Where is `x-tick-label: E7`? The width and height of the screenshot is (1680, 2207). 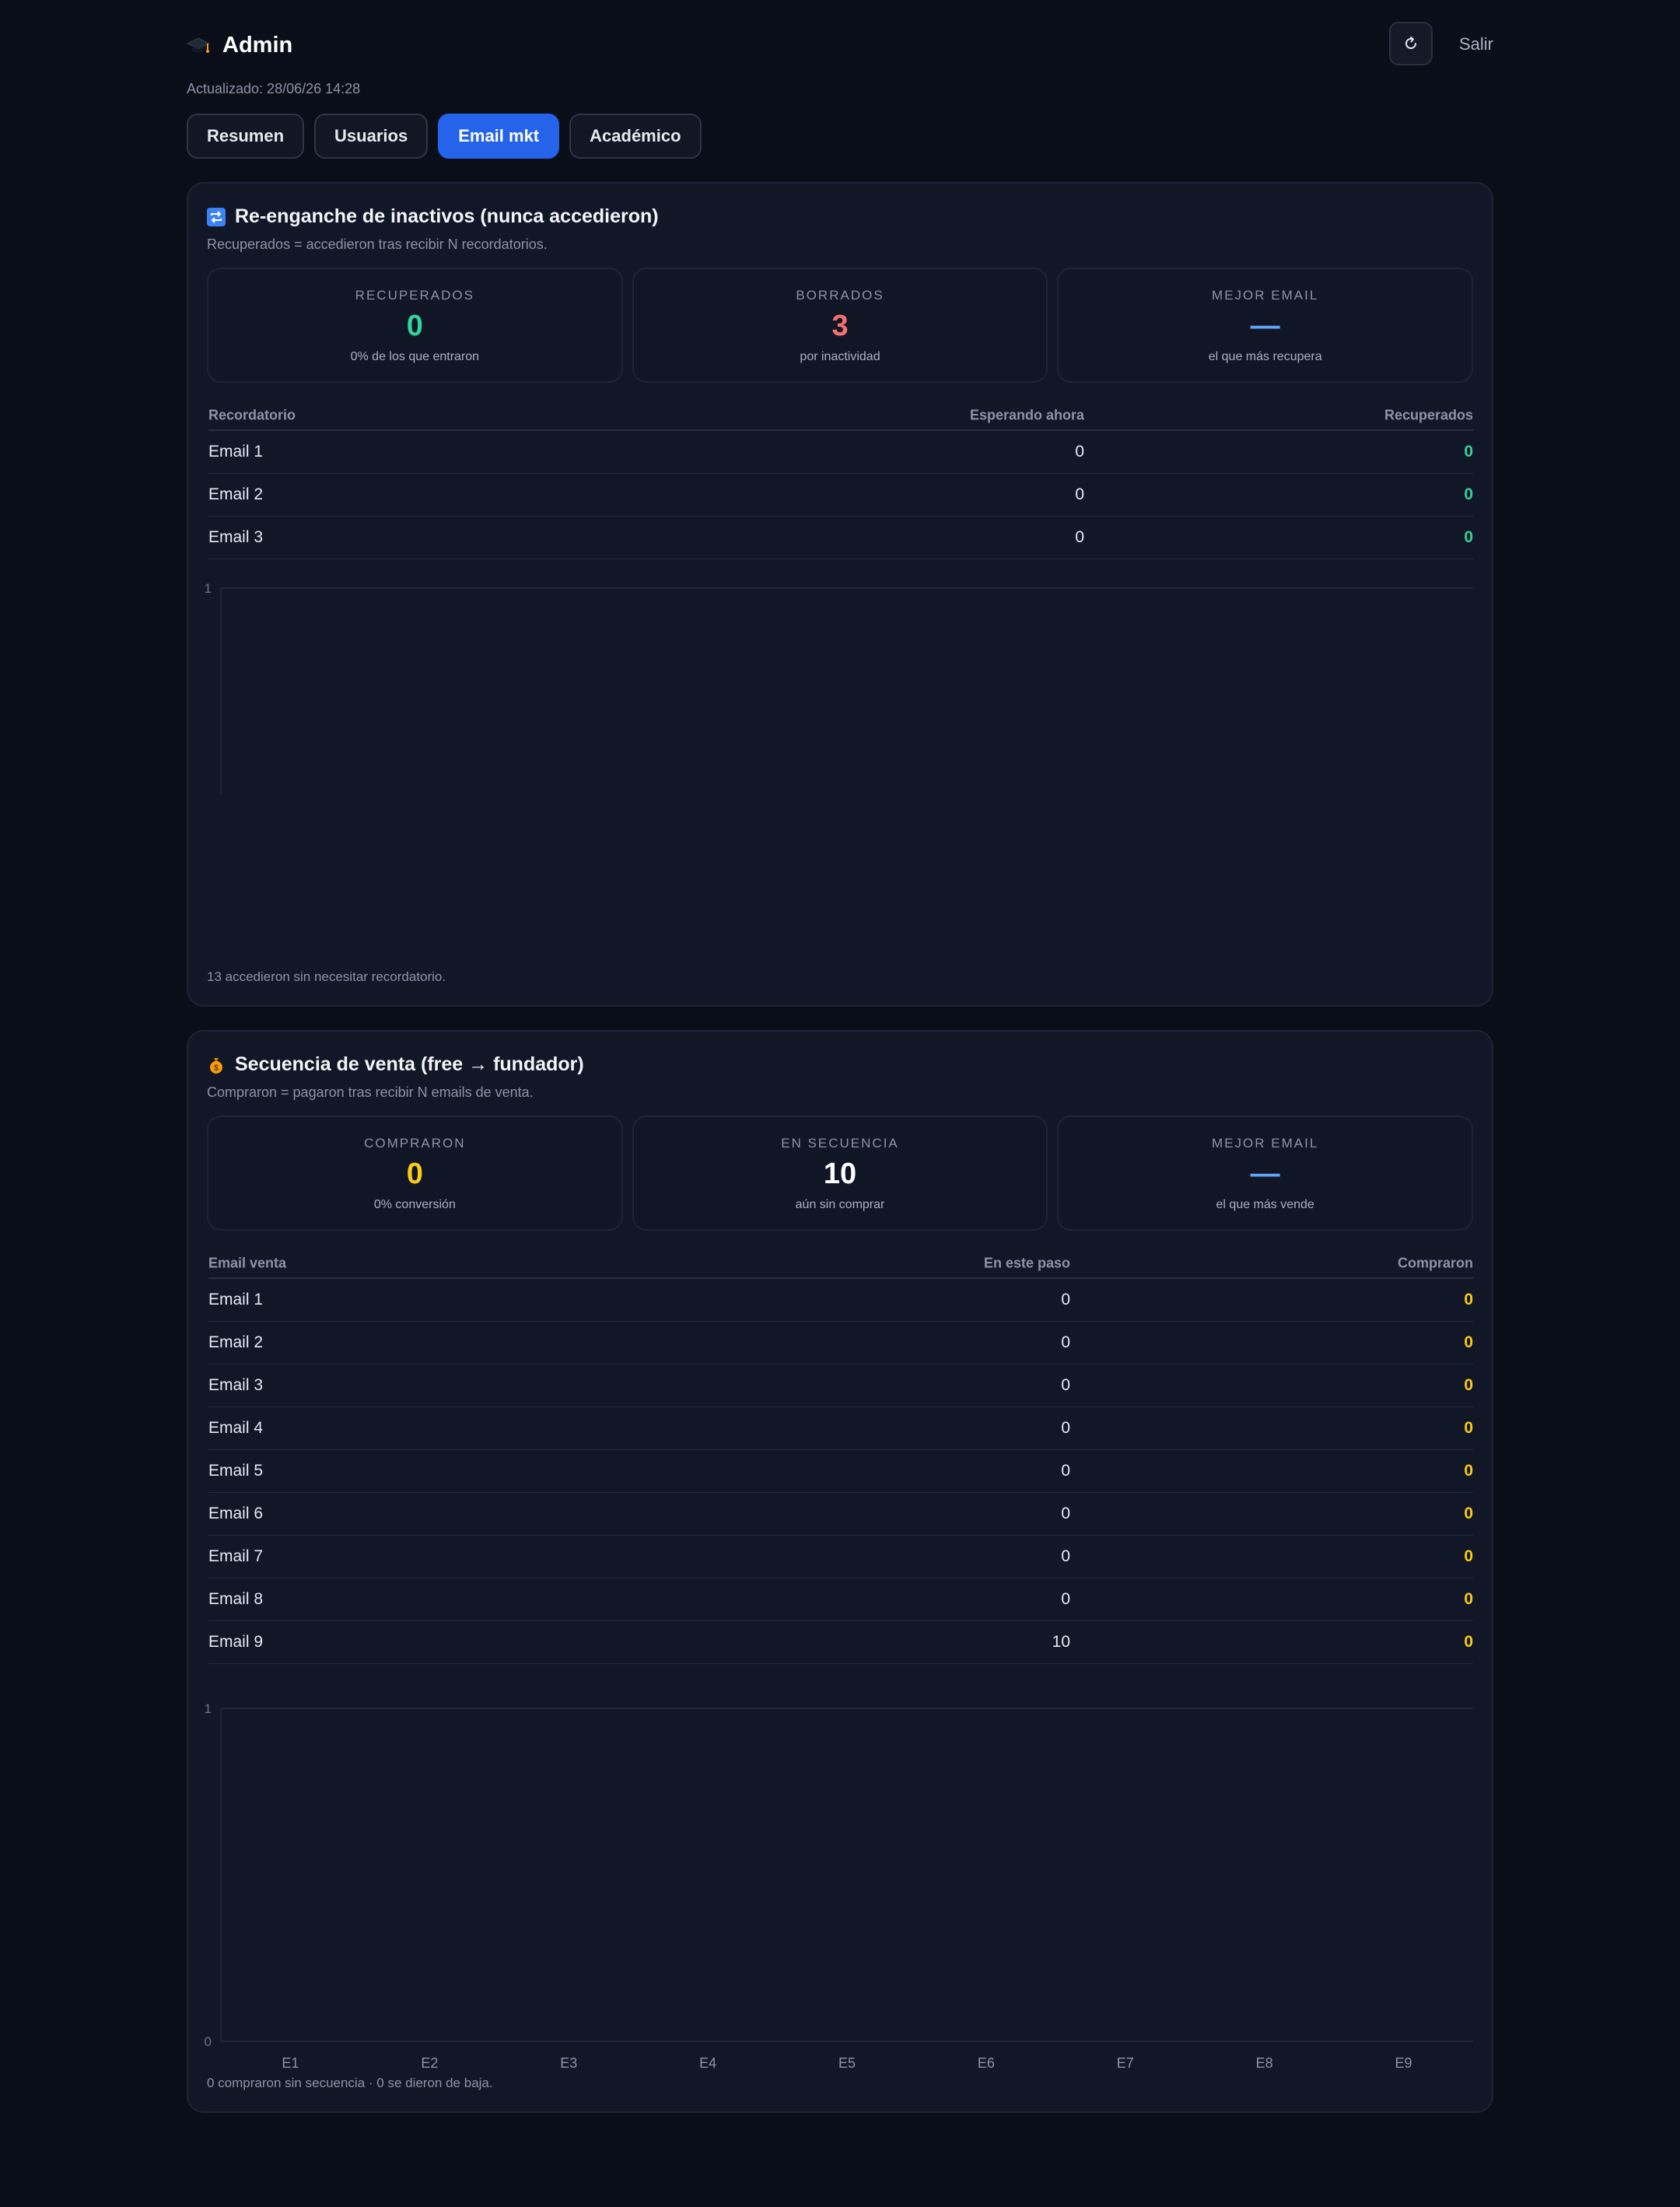 x-tick-label: E7 is located at coordinates (1125, 2062).